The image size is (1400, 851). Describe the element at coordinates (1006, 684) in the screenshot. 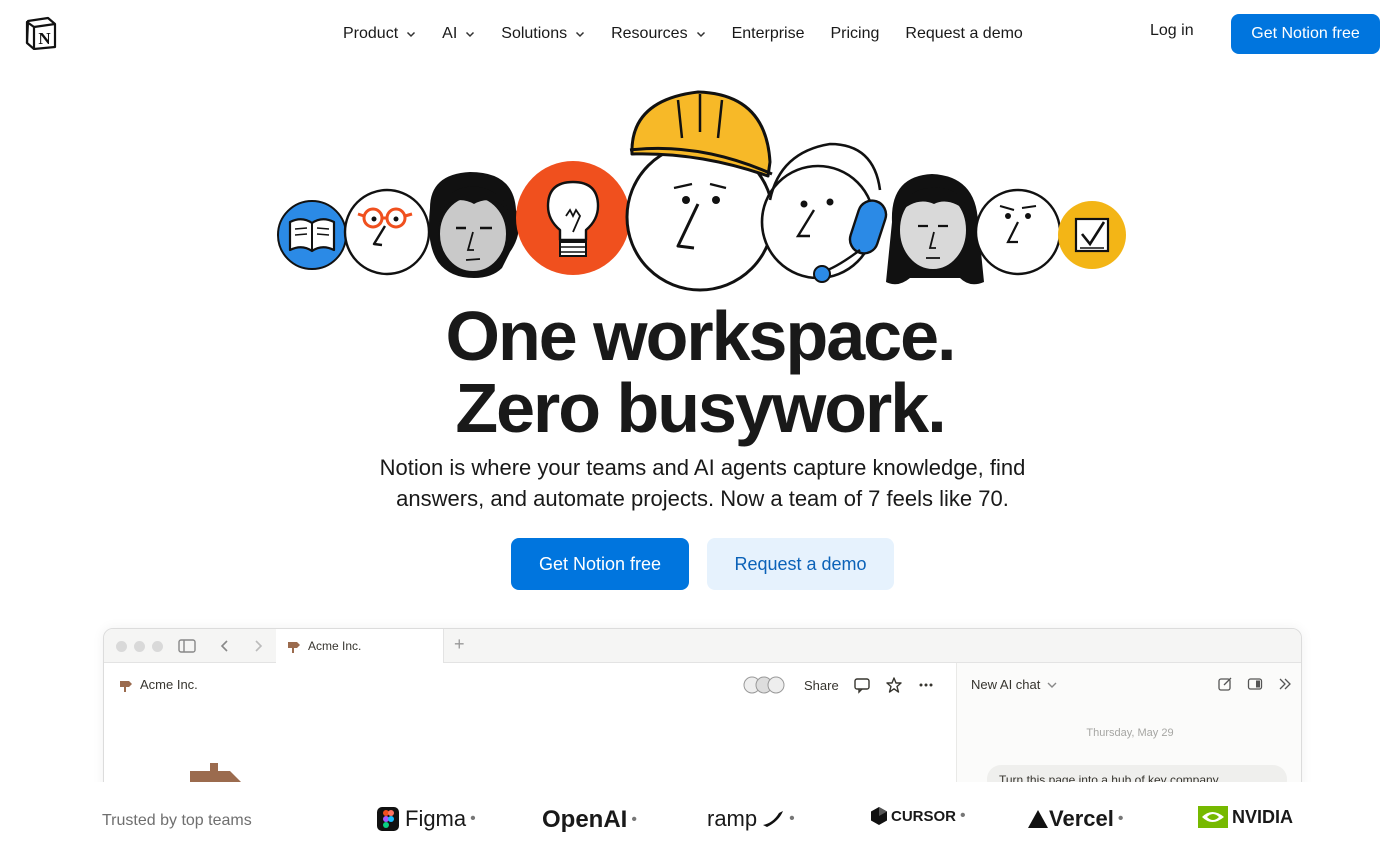

I see `ai-chat-title-label: New AI chat` at that location.